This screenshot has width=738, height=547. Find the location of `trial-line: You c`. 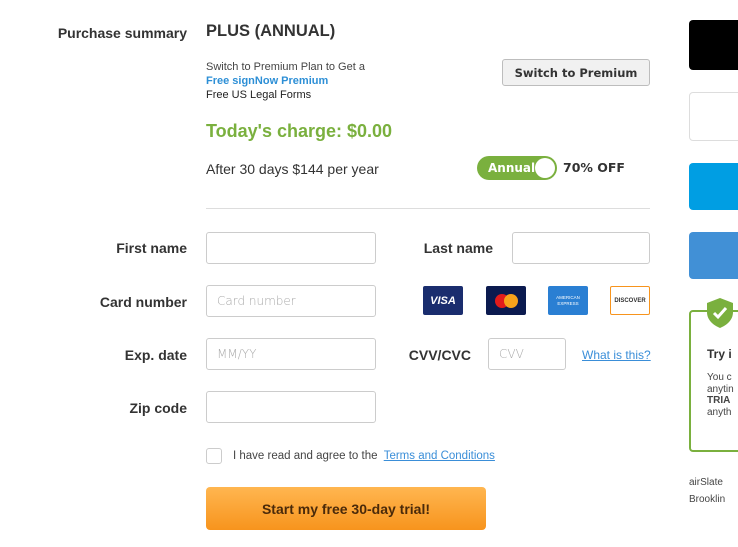

trial-line: You c is located at coordinates (719, 377).